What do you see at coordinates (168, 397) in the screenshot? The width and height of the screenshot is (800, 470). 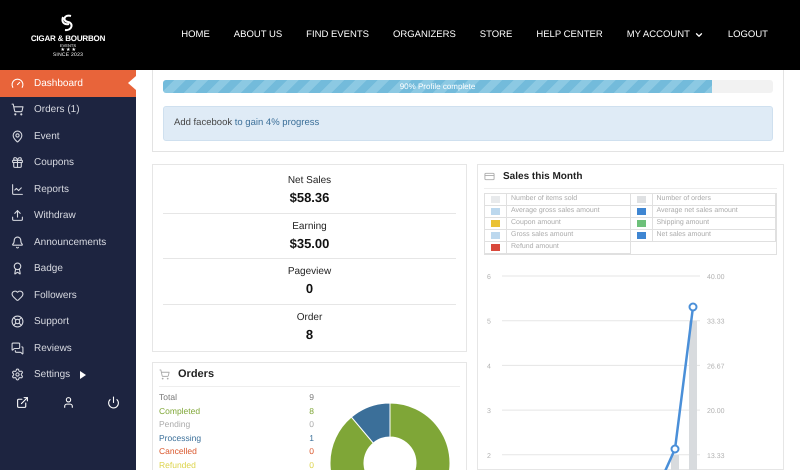 I see `order-status-label: Total` at bounding box center [168, 397].